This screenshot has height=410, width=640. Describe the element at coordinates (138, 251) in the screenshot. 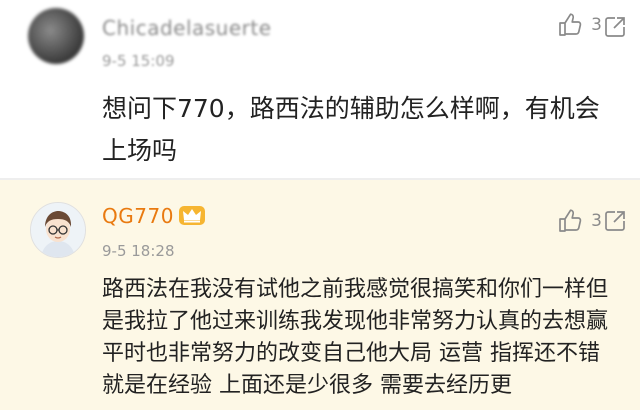

I see `timestamp: 9-5 18:28` at that location.